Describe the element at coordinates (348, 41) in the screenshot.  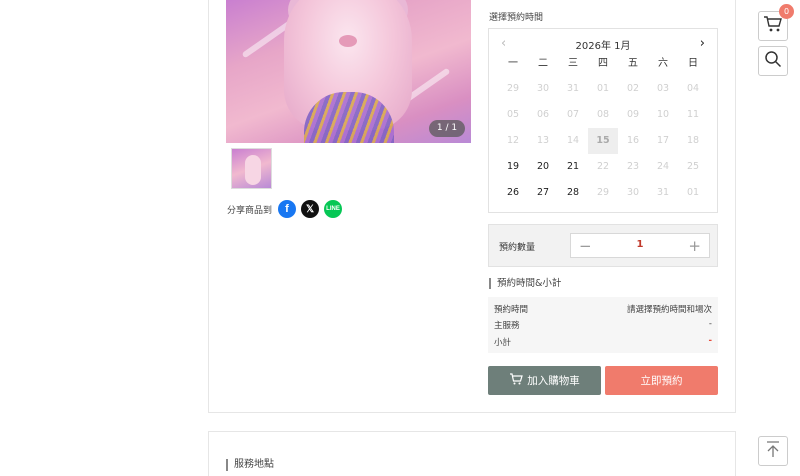
I see `figure-nose` at that location.